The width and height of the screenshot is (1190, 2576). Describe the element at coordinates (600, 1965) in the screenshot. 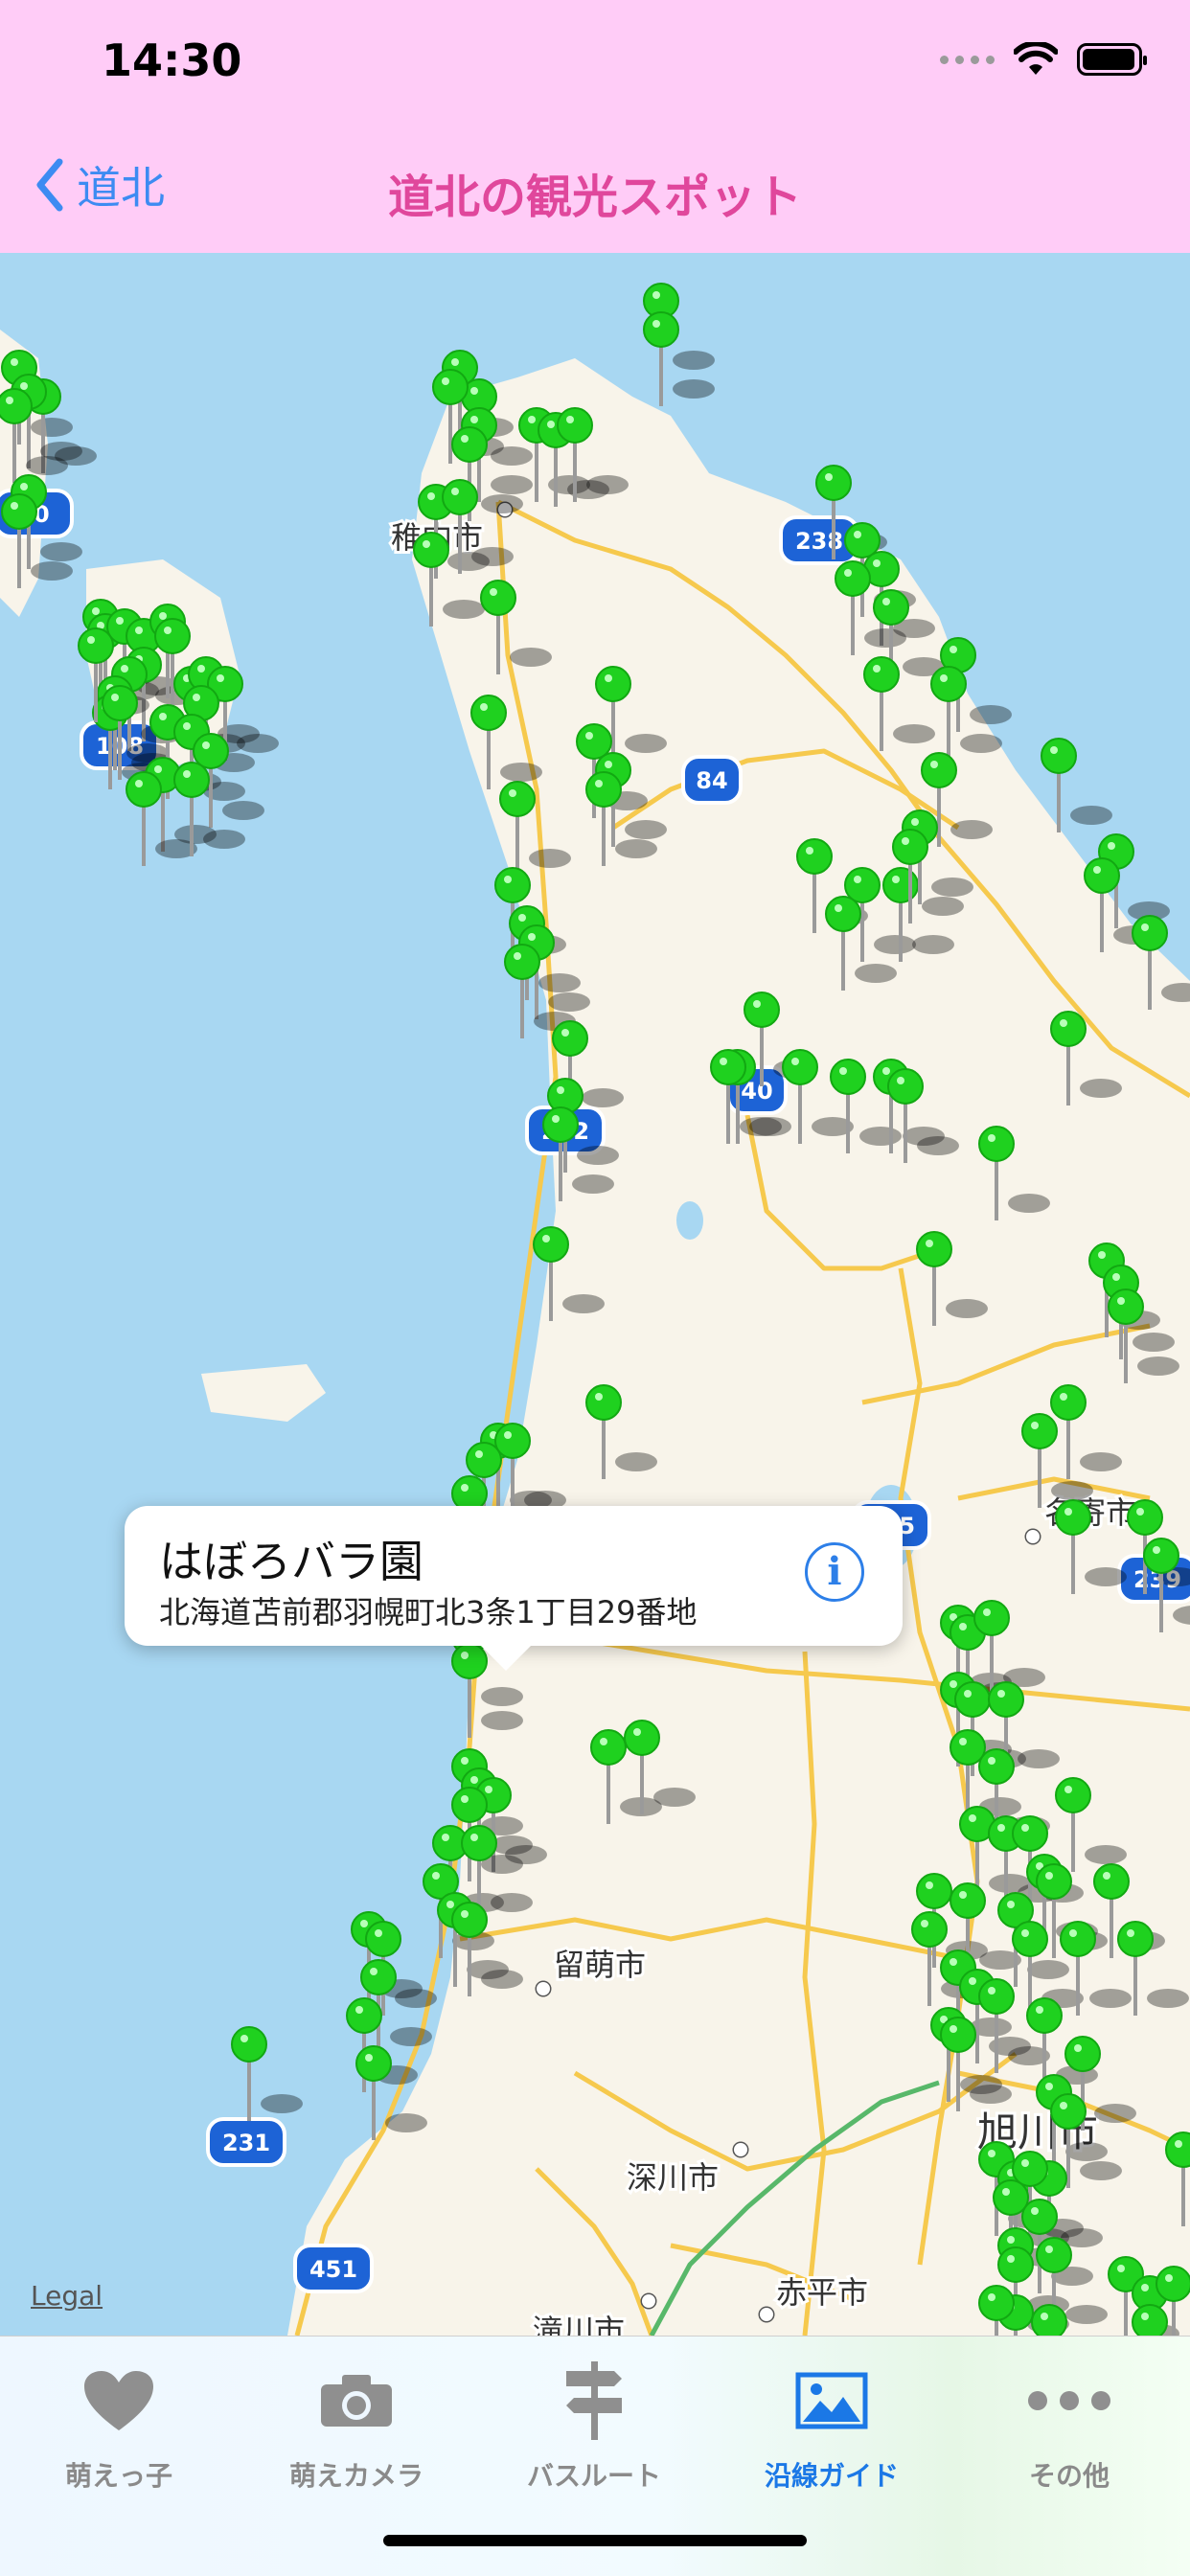

I see `city-rumoi: 留萌市` at that location.